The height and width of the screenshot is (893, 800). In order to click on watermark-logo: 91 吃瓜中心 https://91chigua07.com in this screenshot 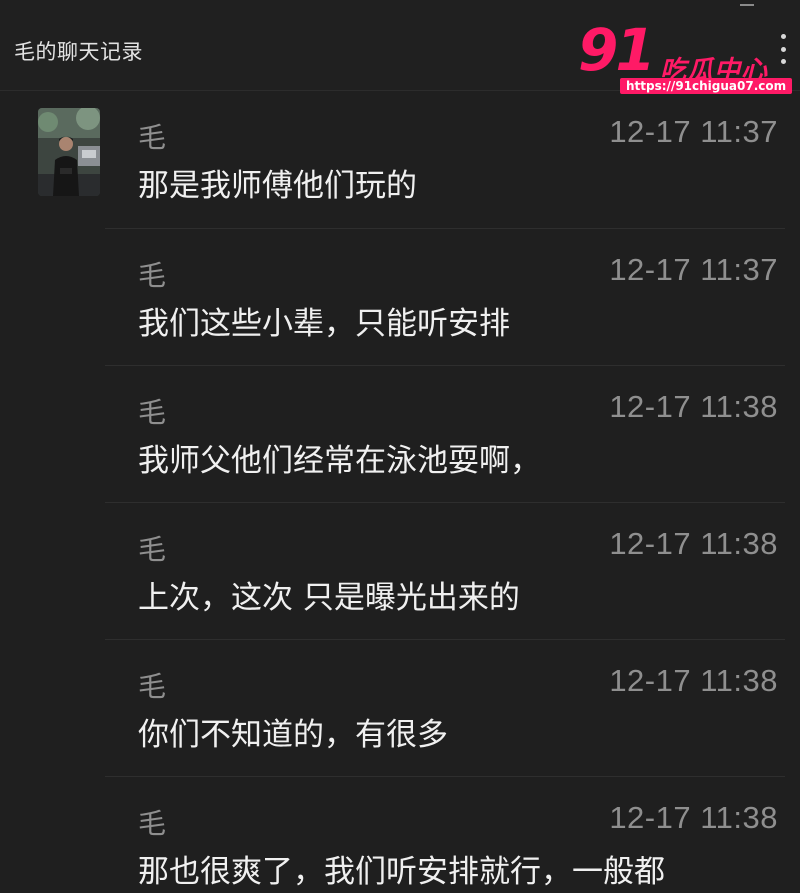, I will do `click(685, 58)`.